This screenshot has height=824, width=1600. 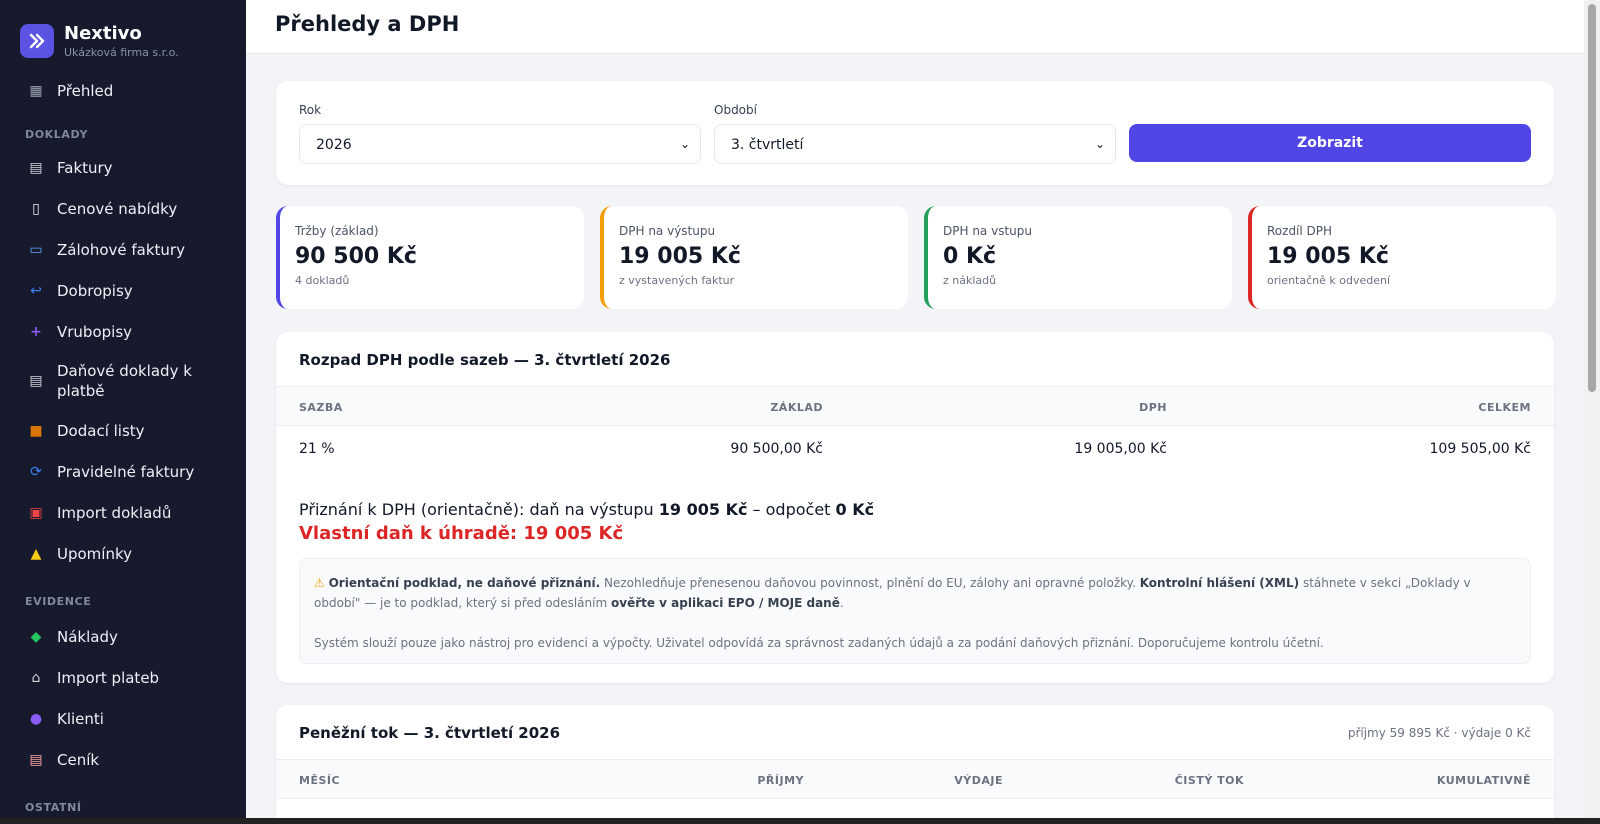 What do you see at coordinates (36, 249) in the screenshot?
I see `card-icon: ▭` at bounding box center [36, 249].